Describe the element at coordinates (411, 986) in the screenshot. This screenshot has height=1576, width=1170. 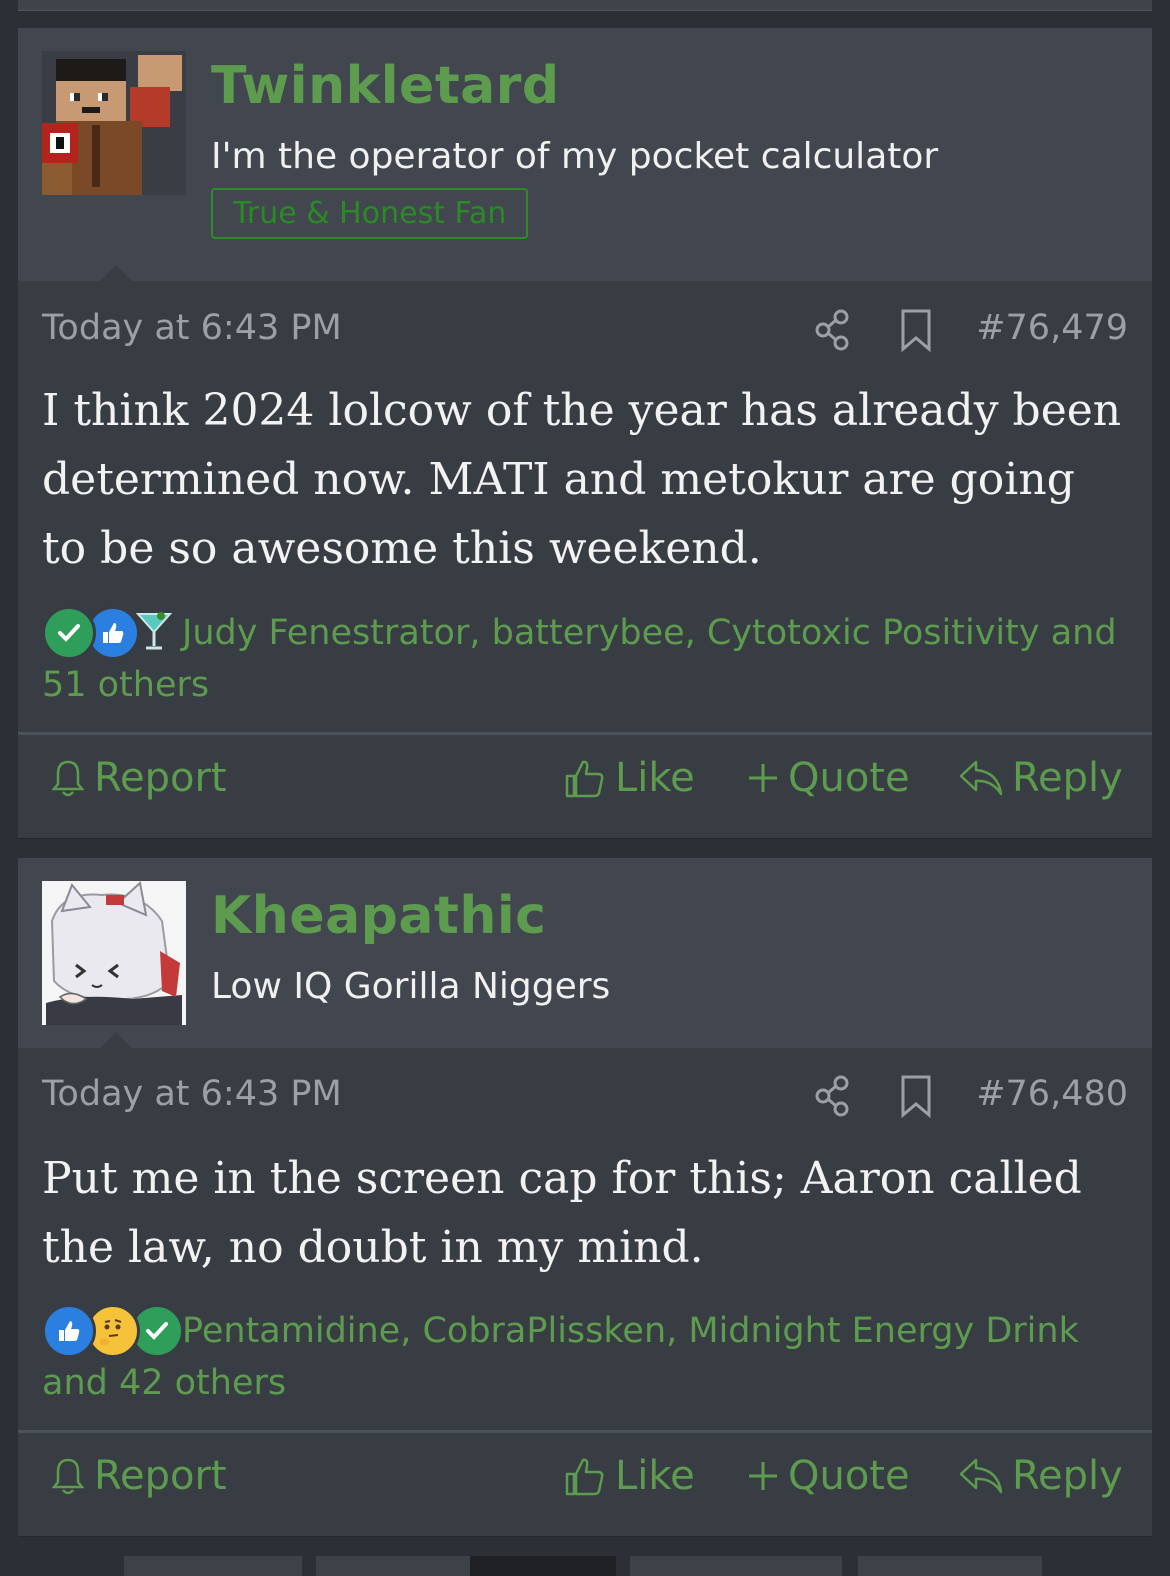
I see `user-title: Low IQ Gorilla Niggers` at that location.